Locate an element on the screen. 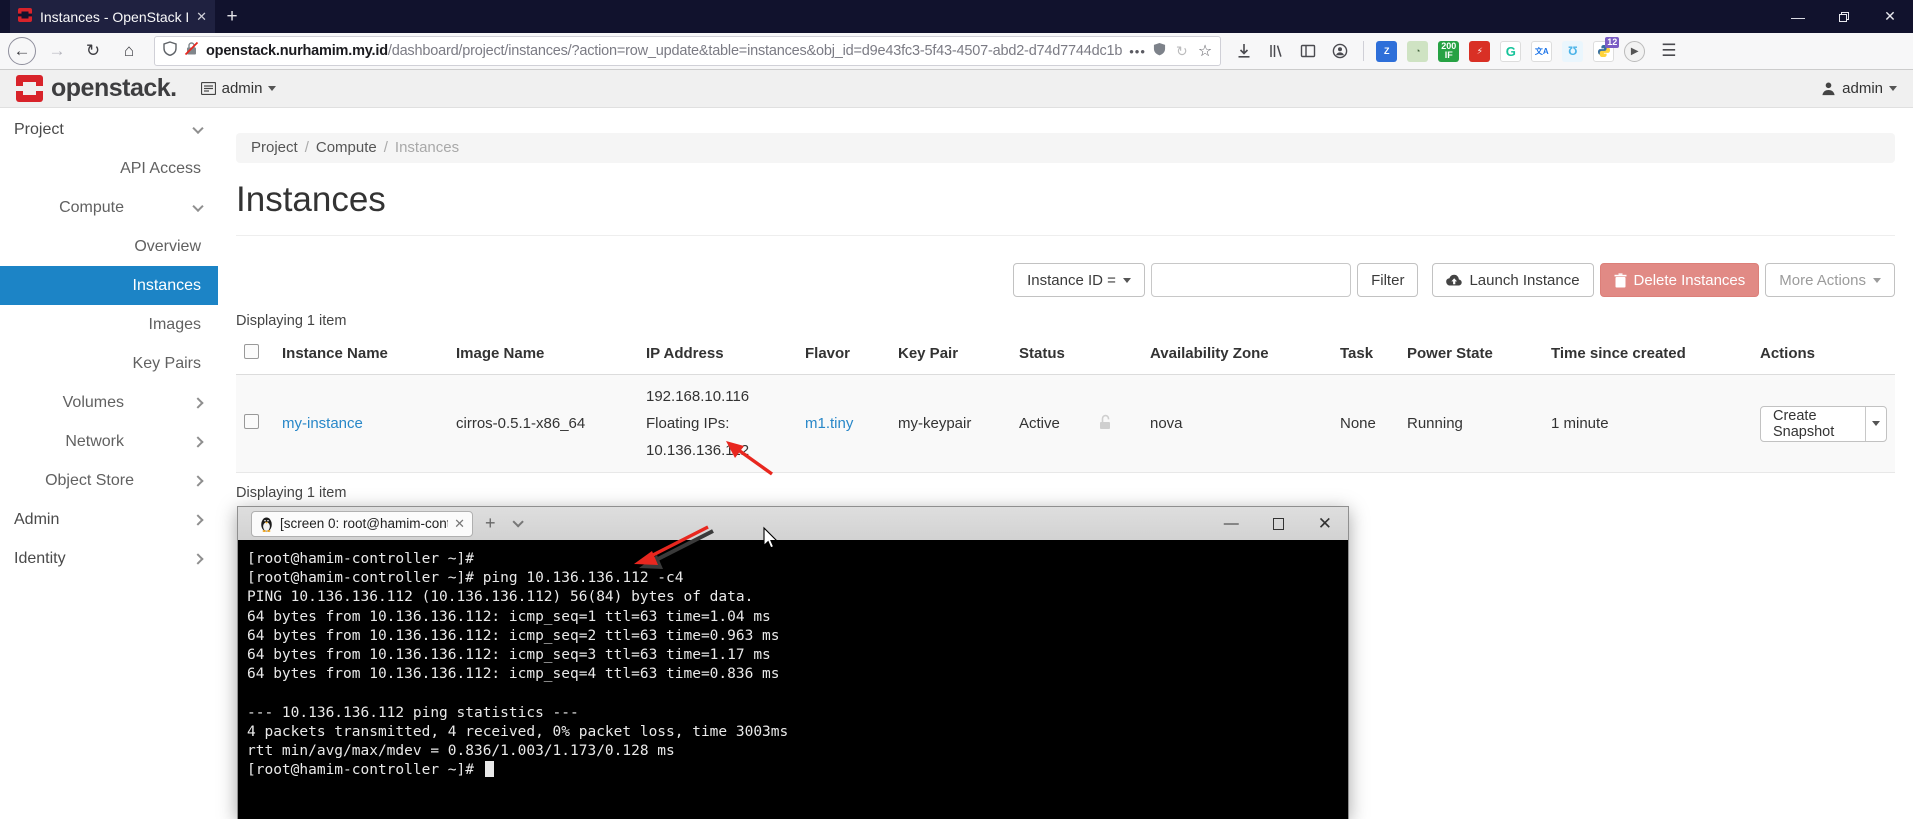  col-ip-address: IP Address is located at coordinates (717, 354).